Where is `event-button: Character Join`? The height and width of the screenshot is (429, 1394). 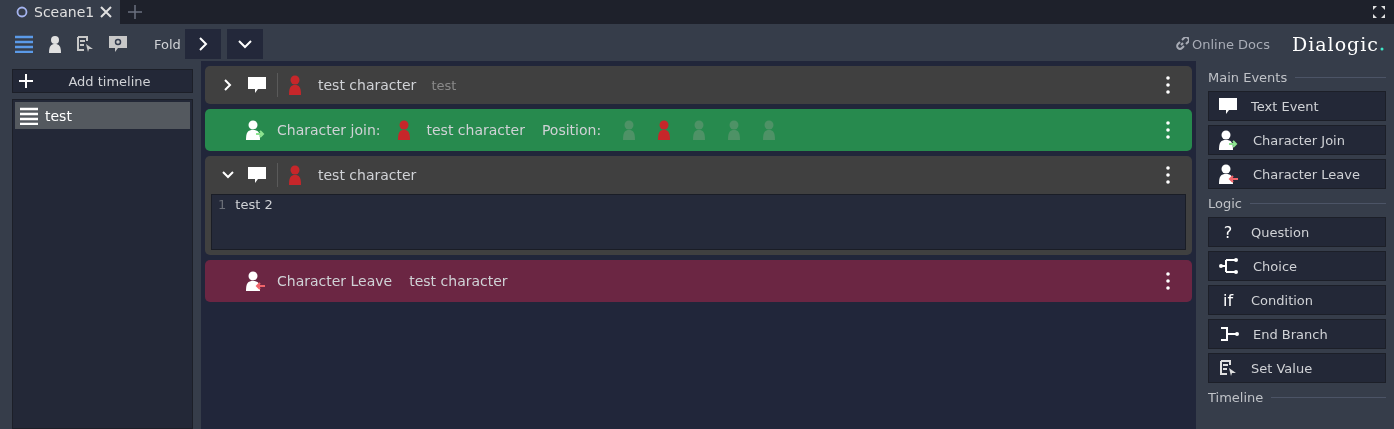 event-button: Character Join is located at coordinates (1297, 140).